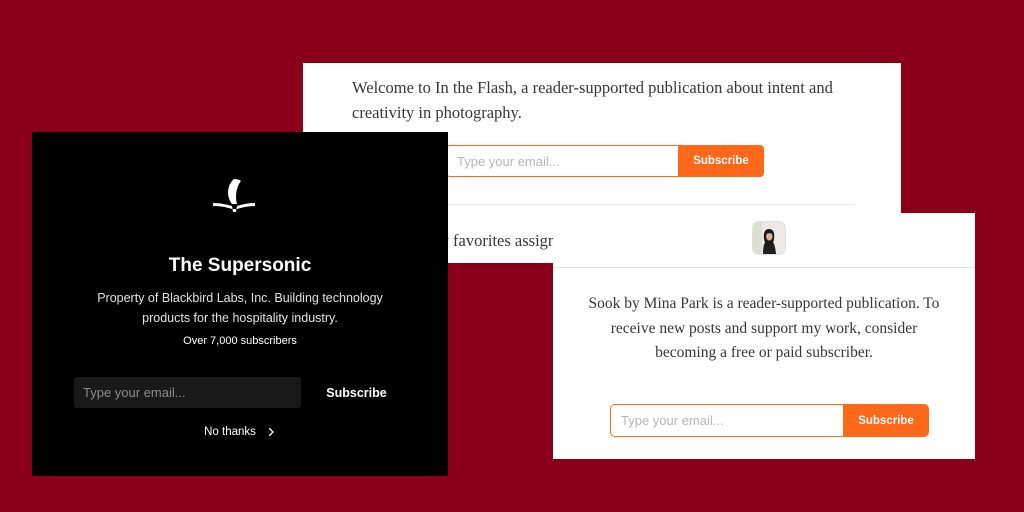  What do you see at coordinates (187, 392) in the screenshot?
I see `supersonic-email-input` at bounding box center [187, 392].